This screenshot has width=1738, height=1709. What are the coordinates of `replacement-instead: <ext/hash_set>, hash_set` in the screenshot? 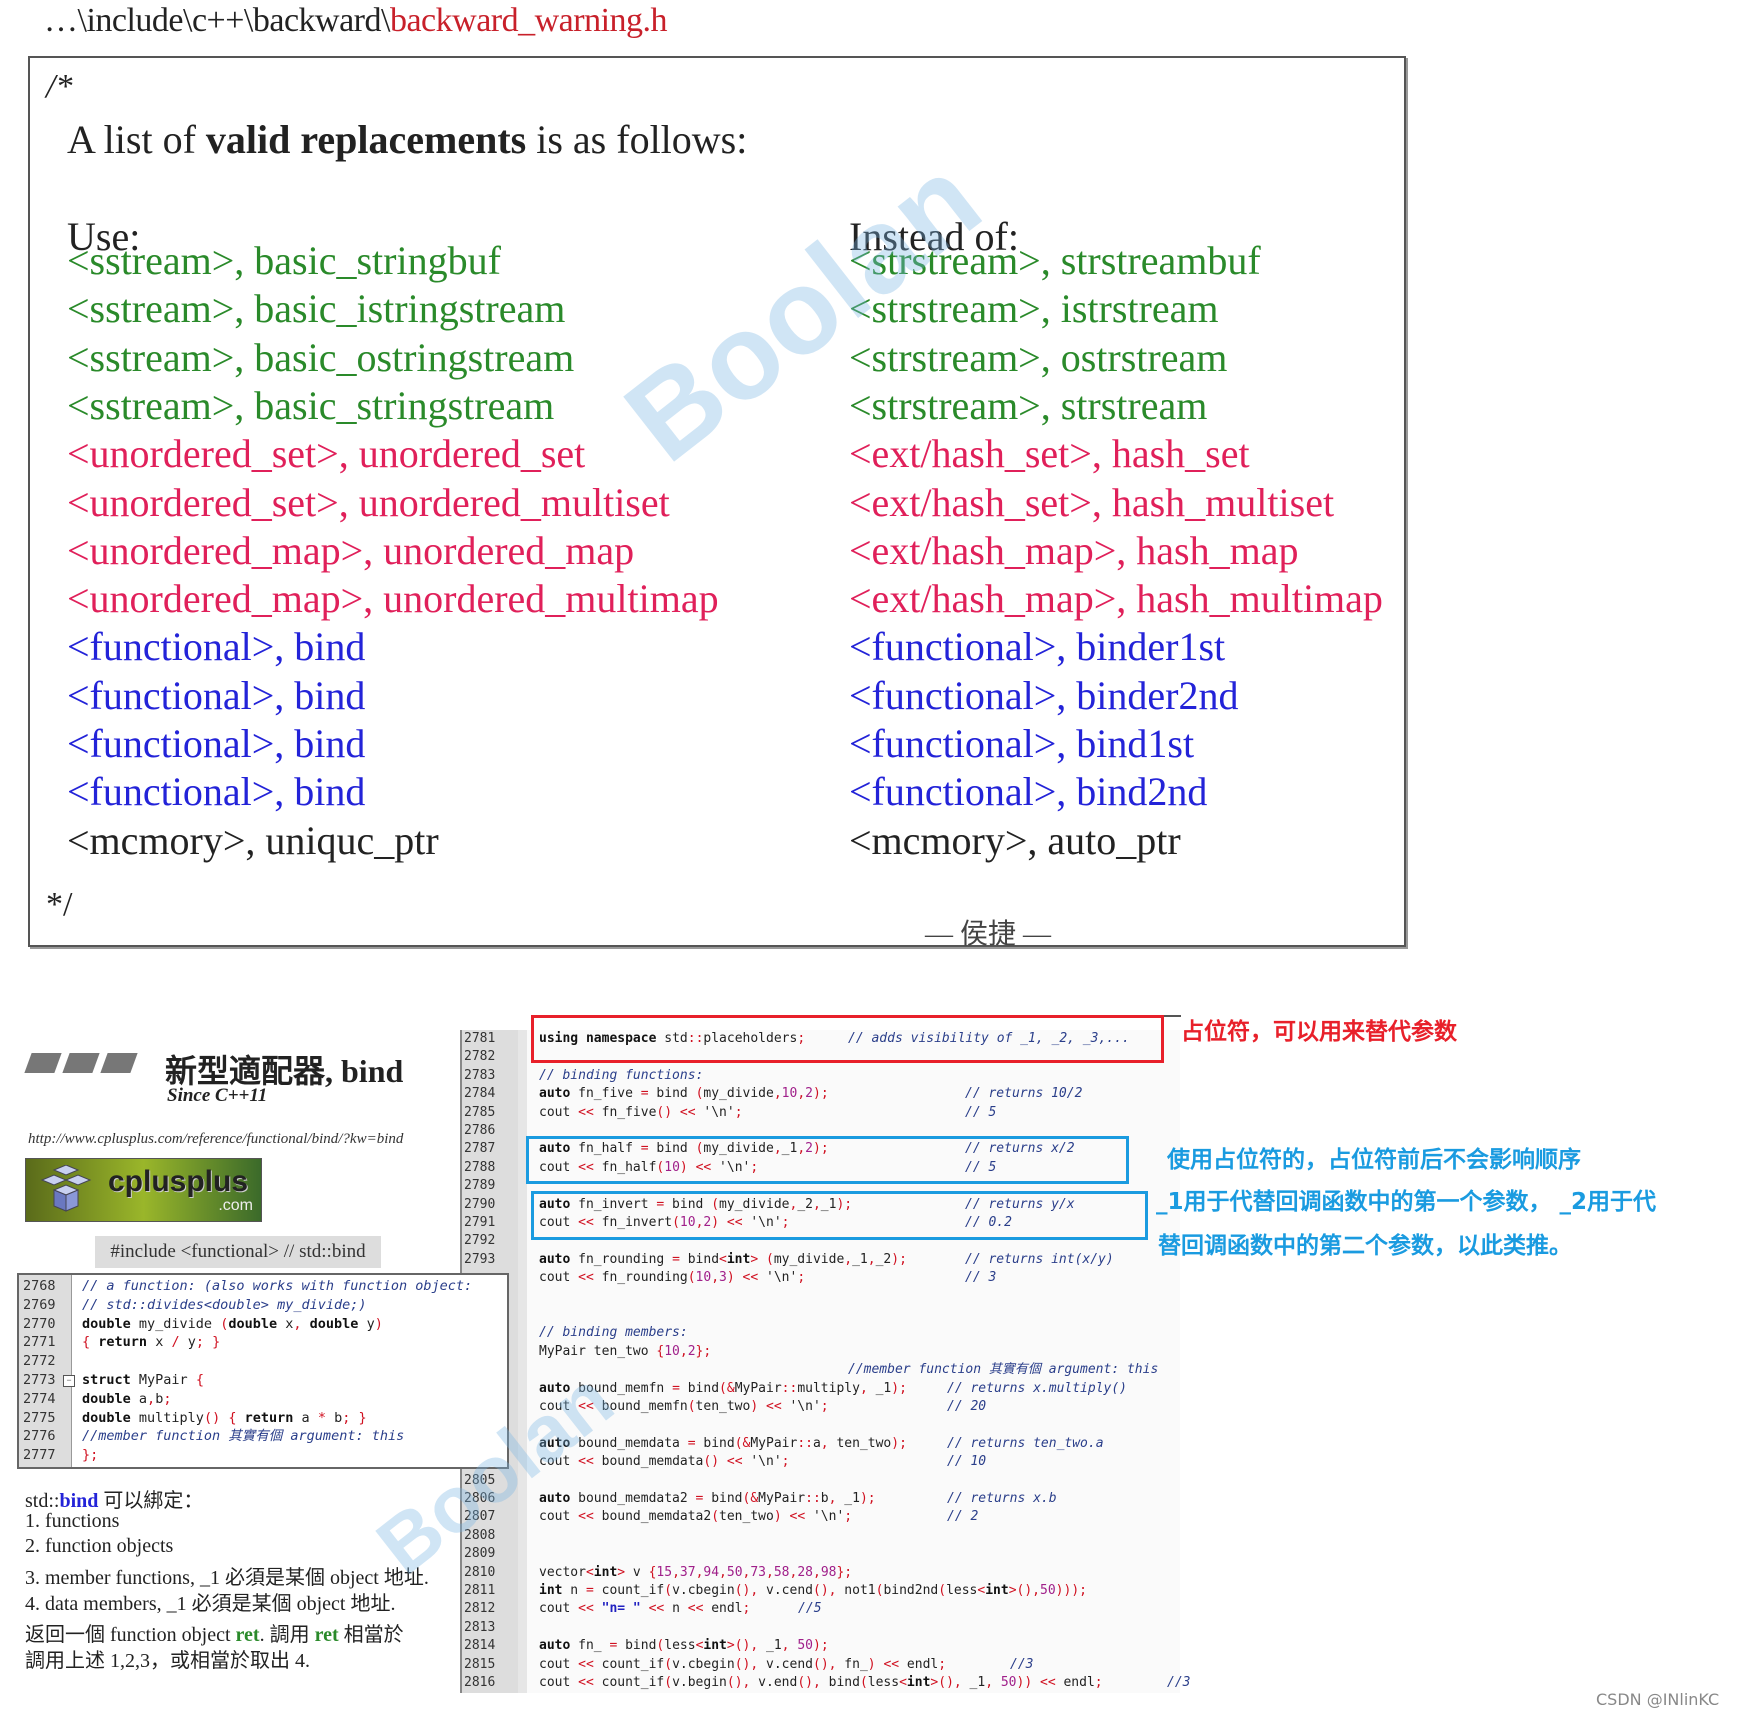 It's located at (1049, 454).